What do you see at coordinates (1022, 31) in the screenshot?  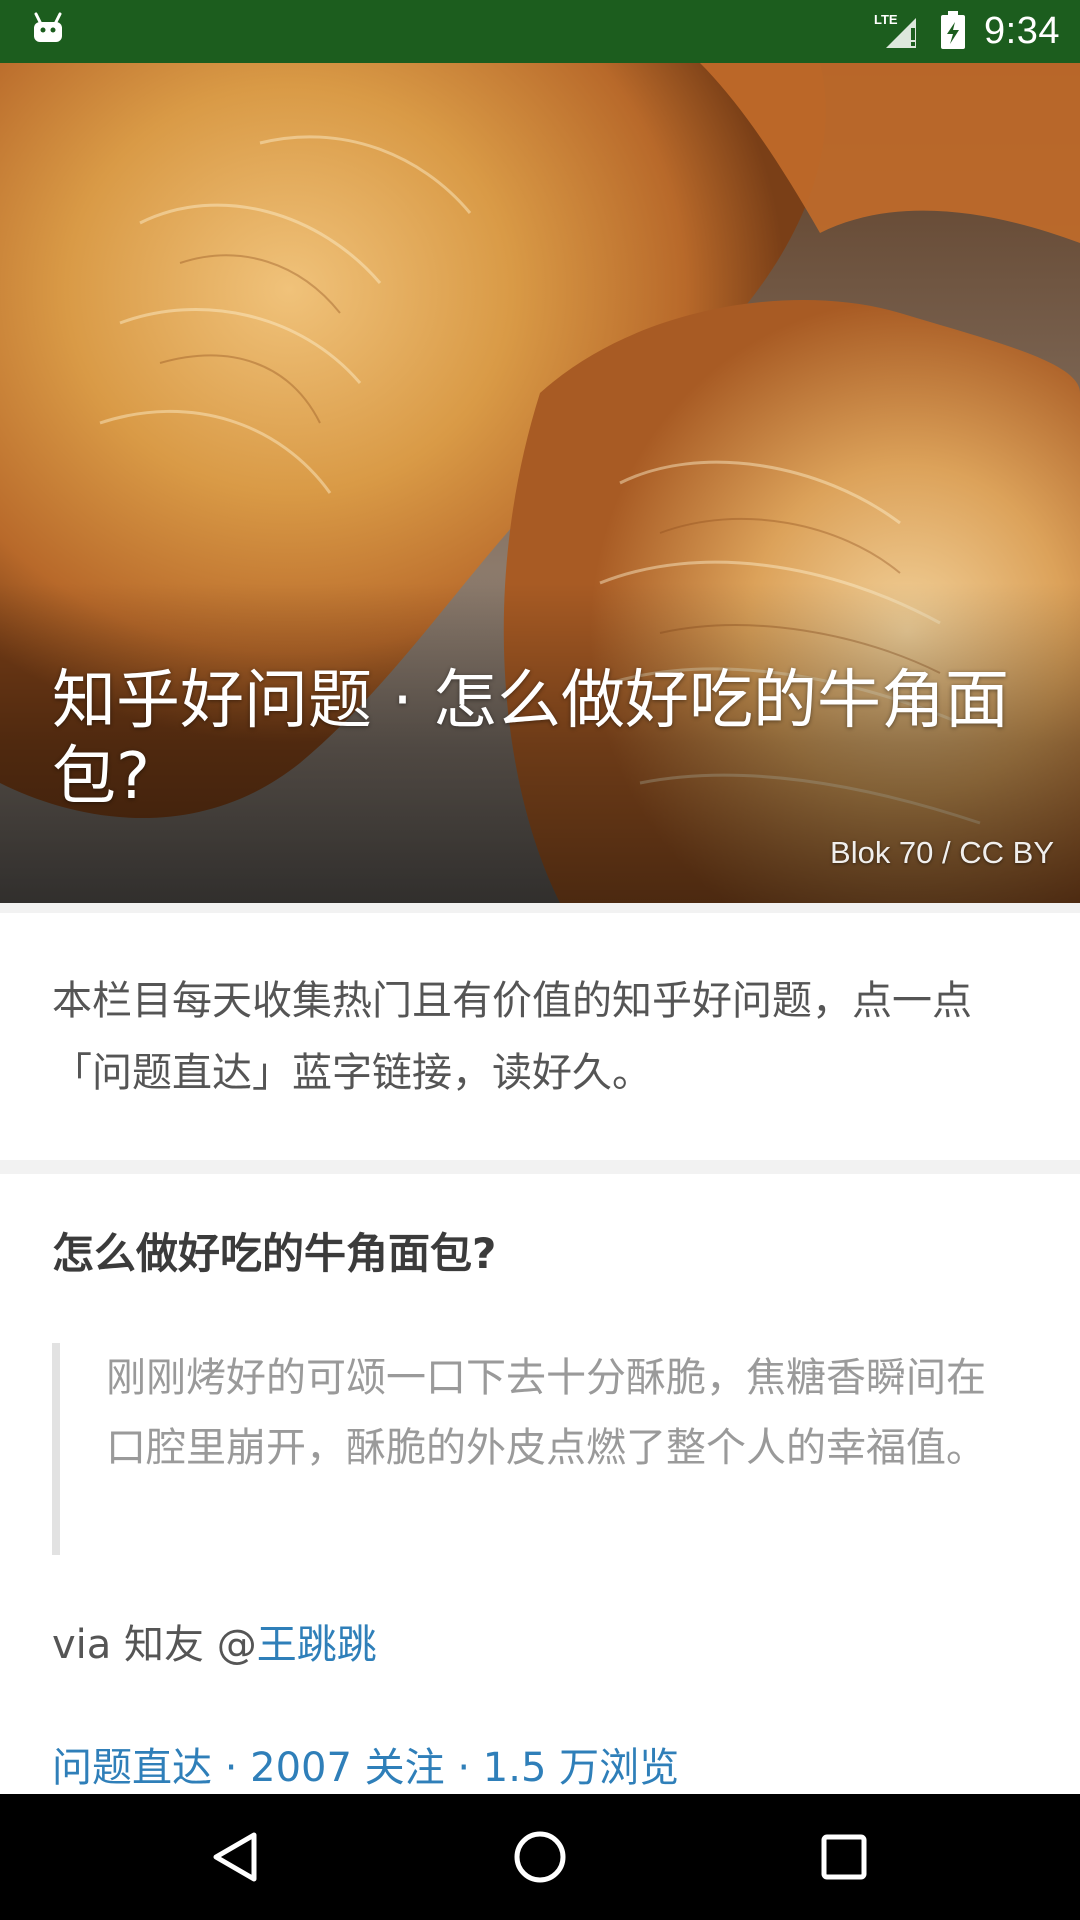 I see `clock: 9:34` at bounding box center [1022, 31].